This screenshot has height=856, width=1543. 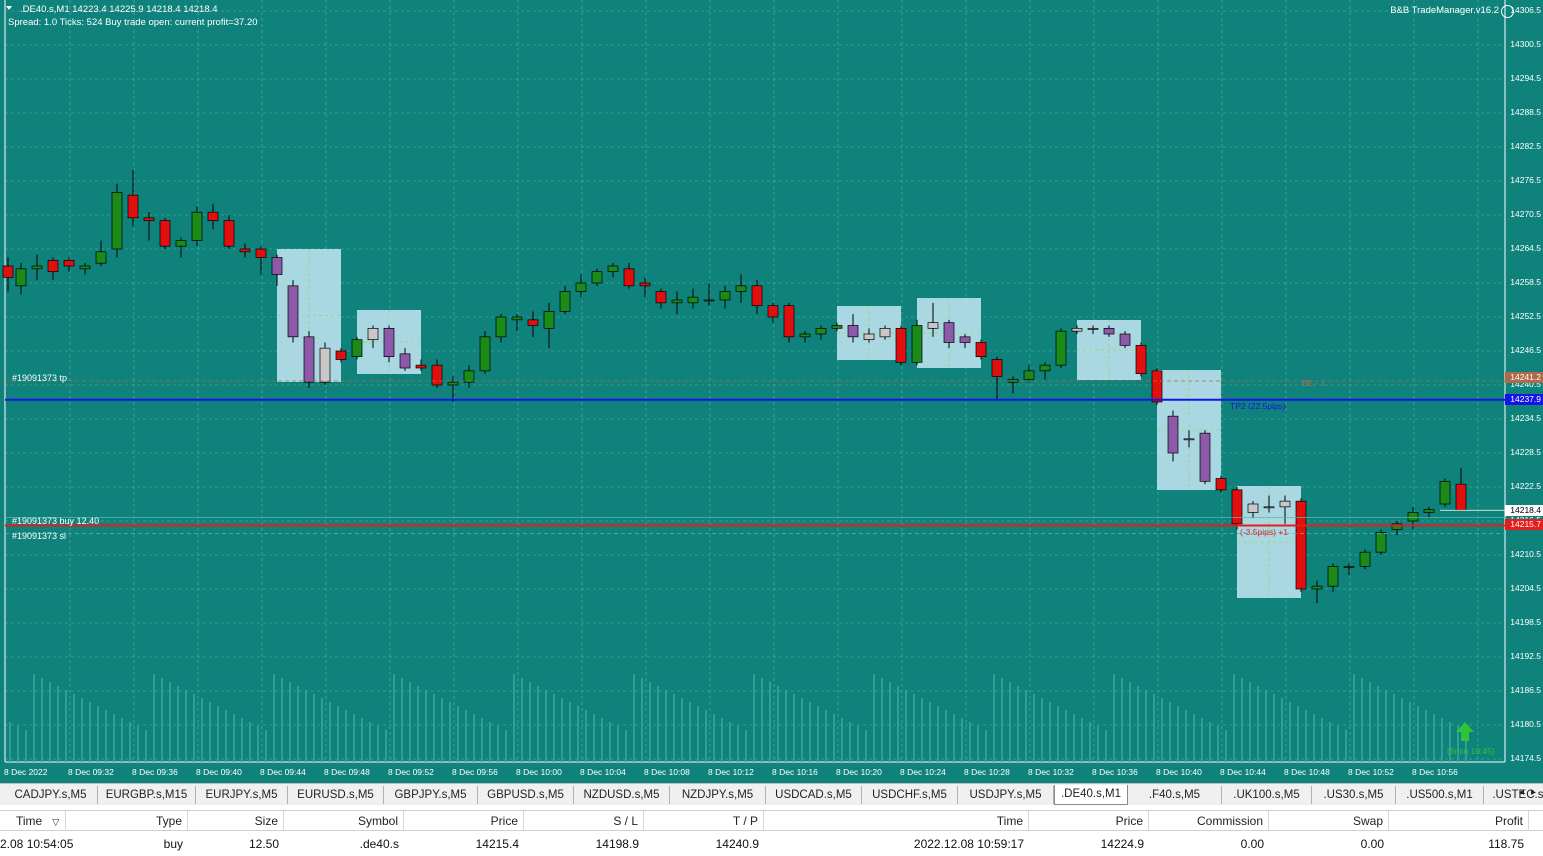 What do you see at coordinates (1525, 316) in the screenshot?
I see `price-axis-label: 14252.5` at bounding box center [1525, 316].